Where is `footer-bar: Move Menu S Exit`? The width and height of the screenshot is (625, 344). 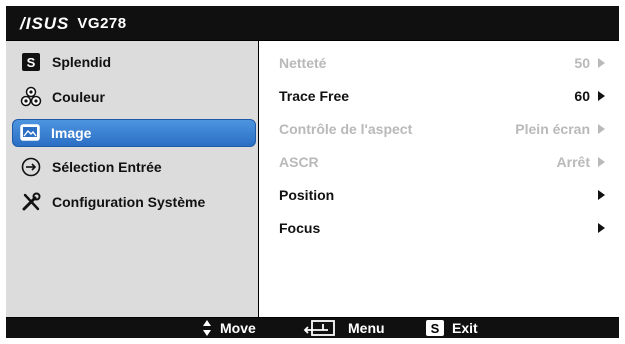 footer-bar: Move Menu S Exit is located at coordinates (312, 328).